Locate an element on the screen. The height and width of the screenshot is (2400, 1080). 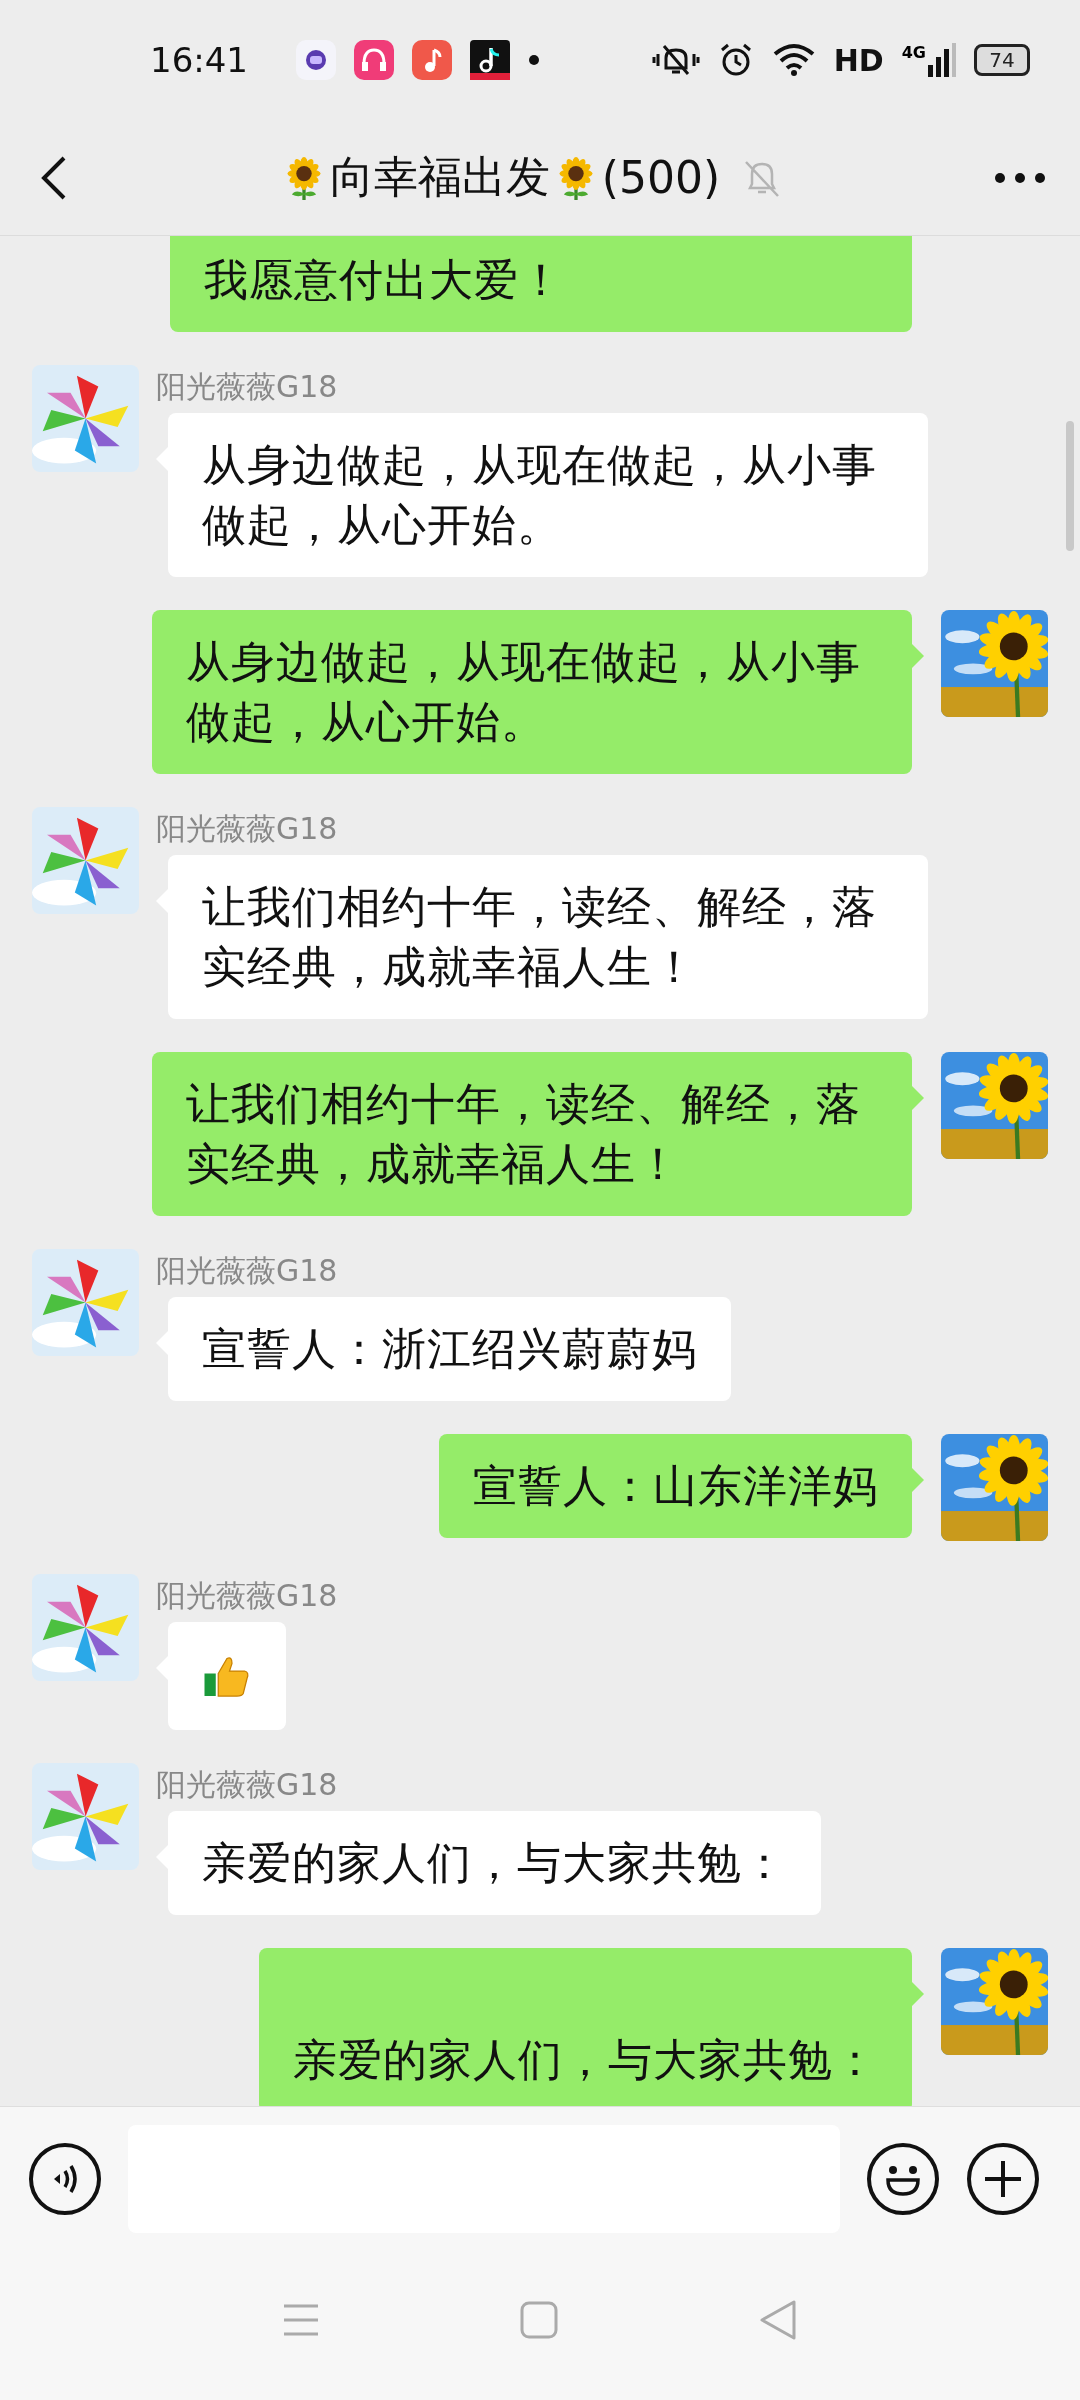
vibrate-off-icon is located at coordinates (675, 60).